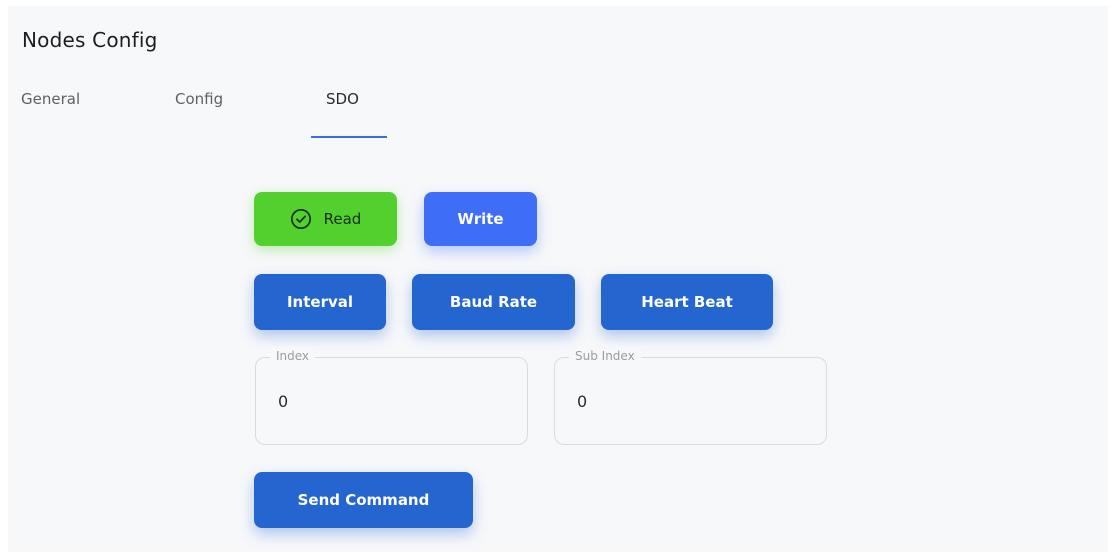 This screenshot has height=558, width=1115. Describe the element at coordinates (342, 99) in the screenshot. I see `tab-sdo: SDO` at that location.